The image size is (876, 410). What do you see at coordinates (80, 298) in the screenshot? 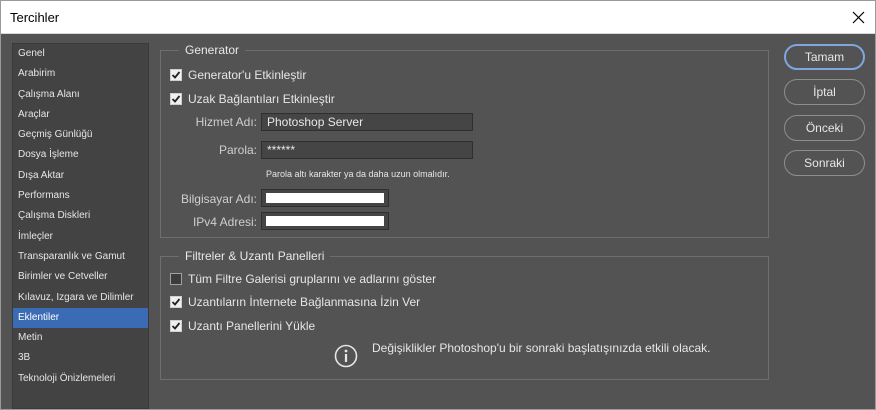
I see `sidebar-item: Kılavuz, Izgara ve Dilimler` at bounding box center [80, 298].